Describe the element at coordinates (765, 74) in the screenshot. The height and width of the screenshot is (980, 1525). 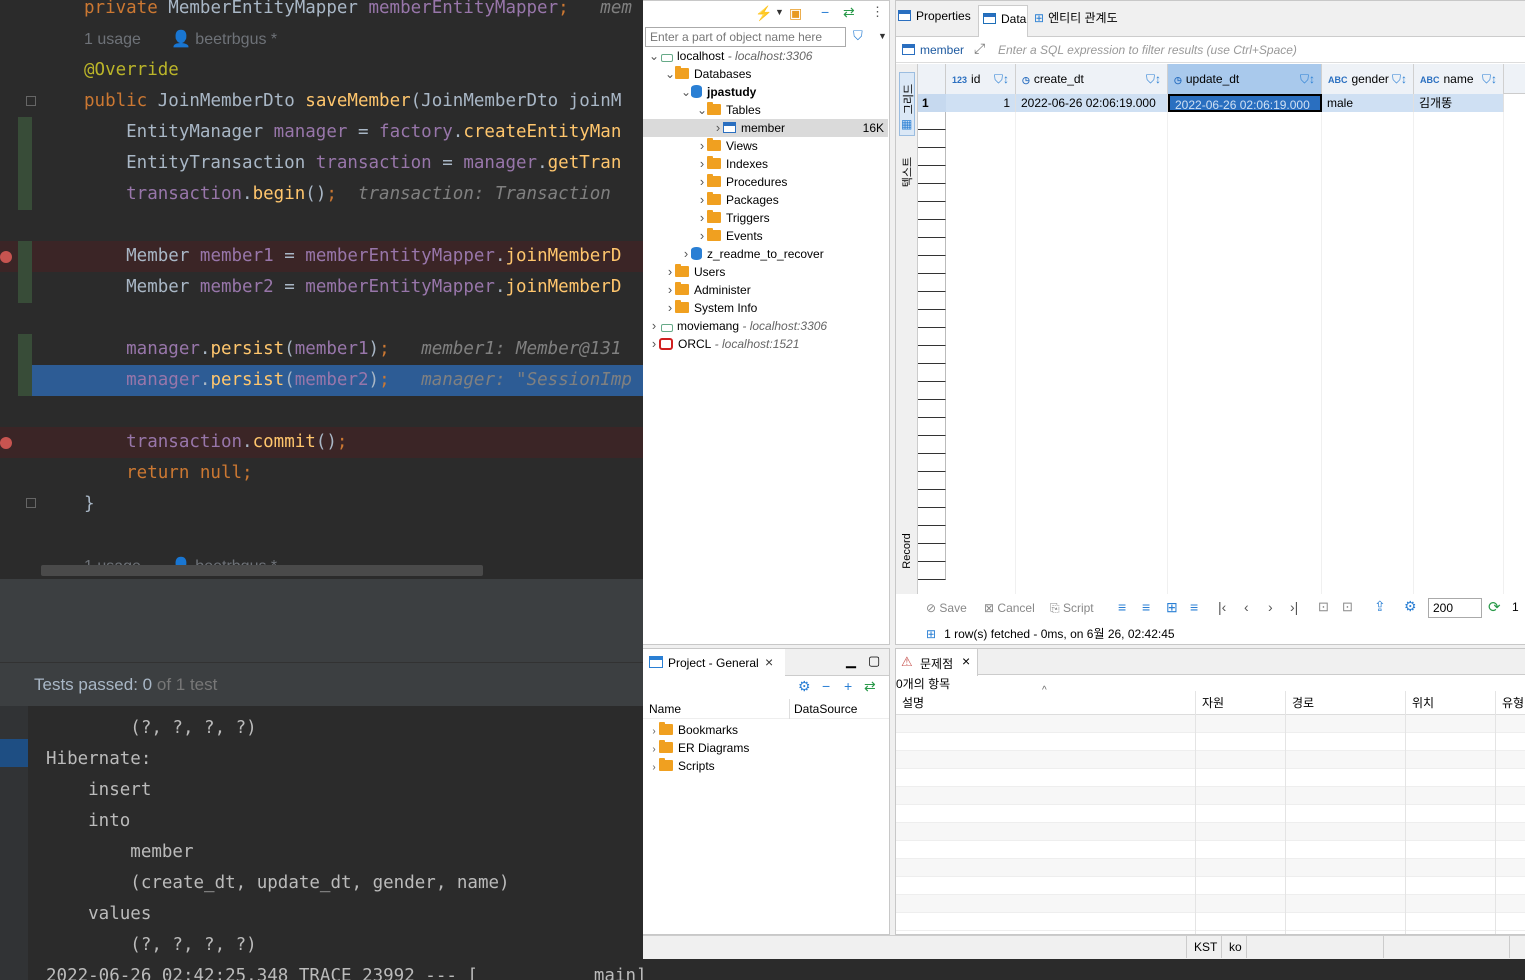
I see `tree-item-databases: ⌄ Databases` at that location.